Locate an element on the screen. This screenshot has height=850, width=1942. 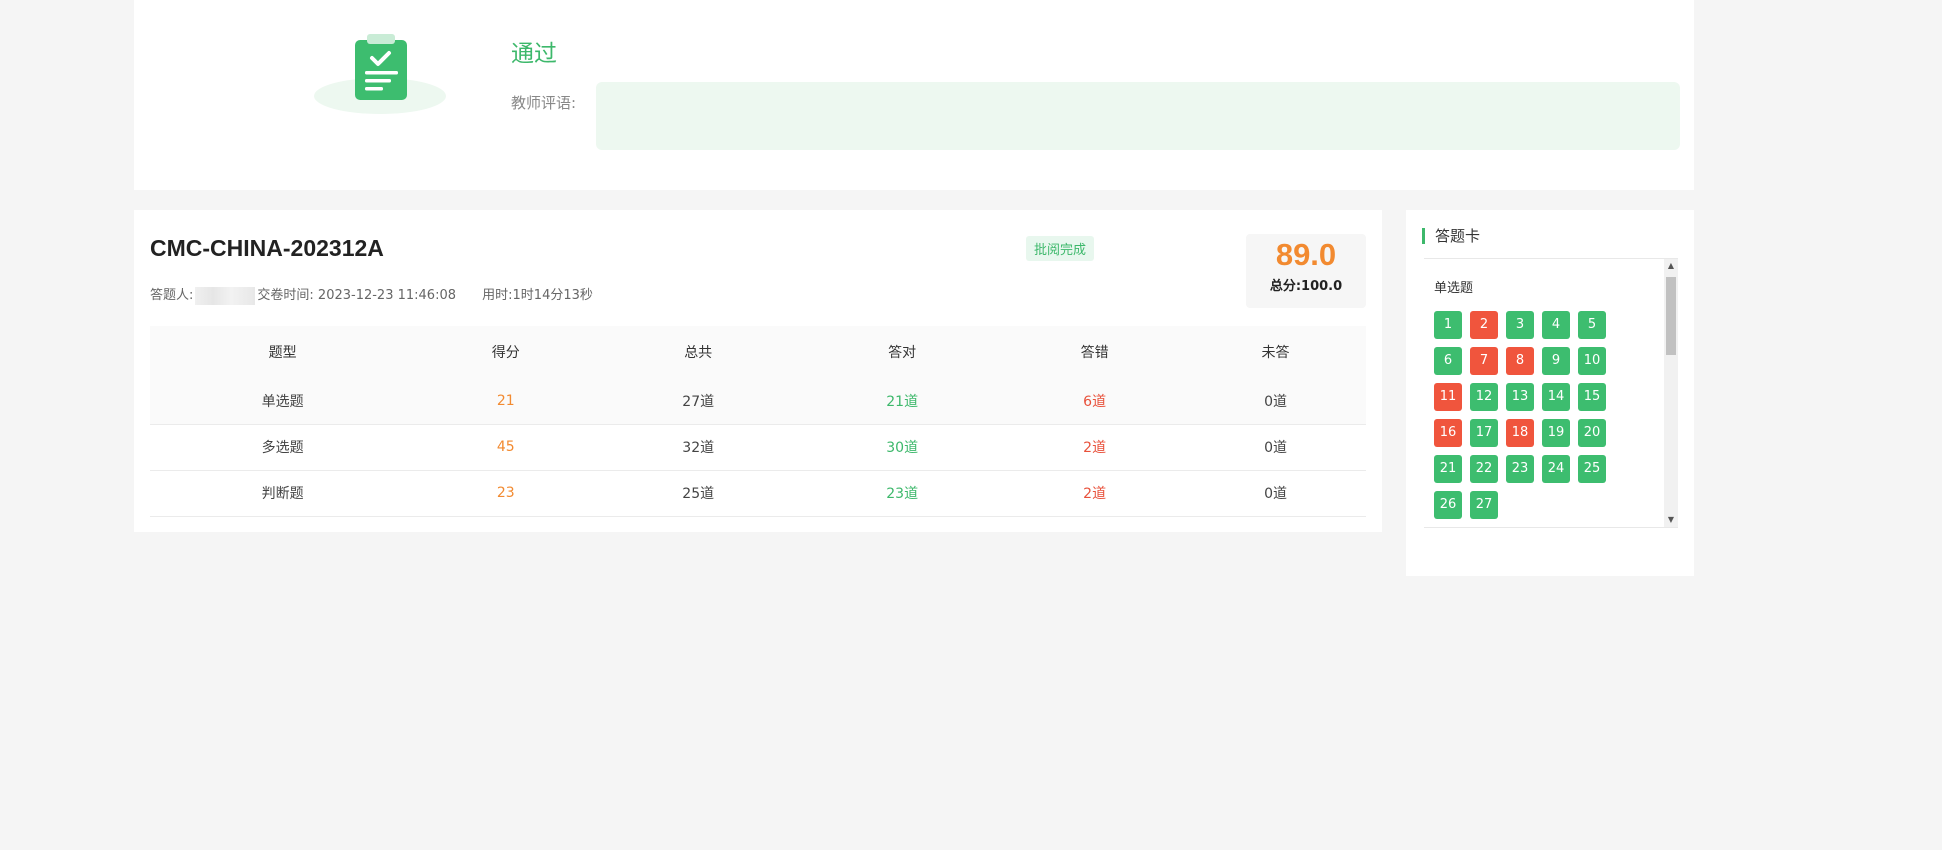
header-total: 总共 is located at coordinates (698, 352).